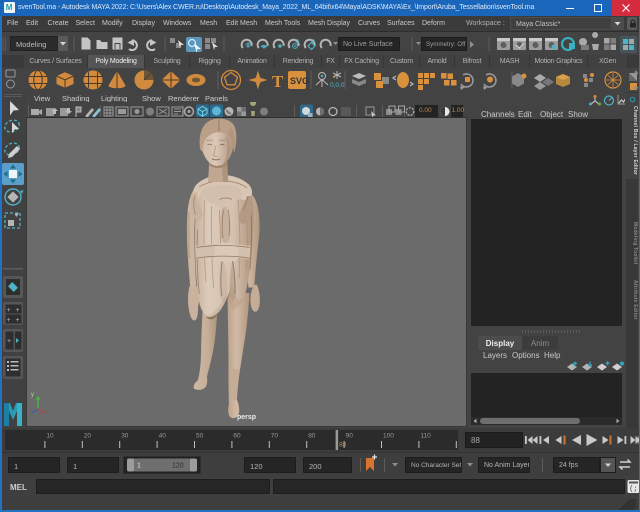  I want to click on svg-text: 110, so click(425, 436).